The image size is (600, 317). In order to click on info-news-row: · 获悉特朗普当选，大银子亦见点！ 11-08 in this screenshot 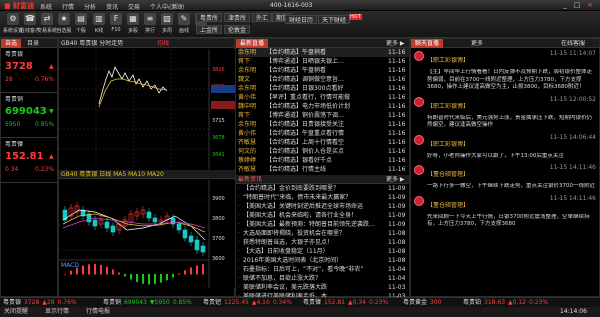, I will do `click(323, 242)`.